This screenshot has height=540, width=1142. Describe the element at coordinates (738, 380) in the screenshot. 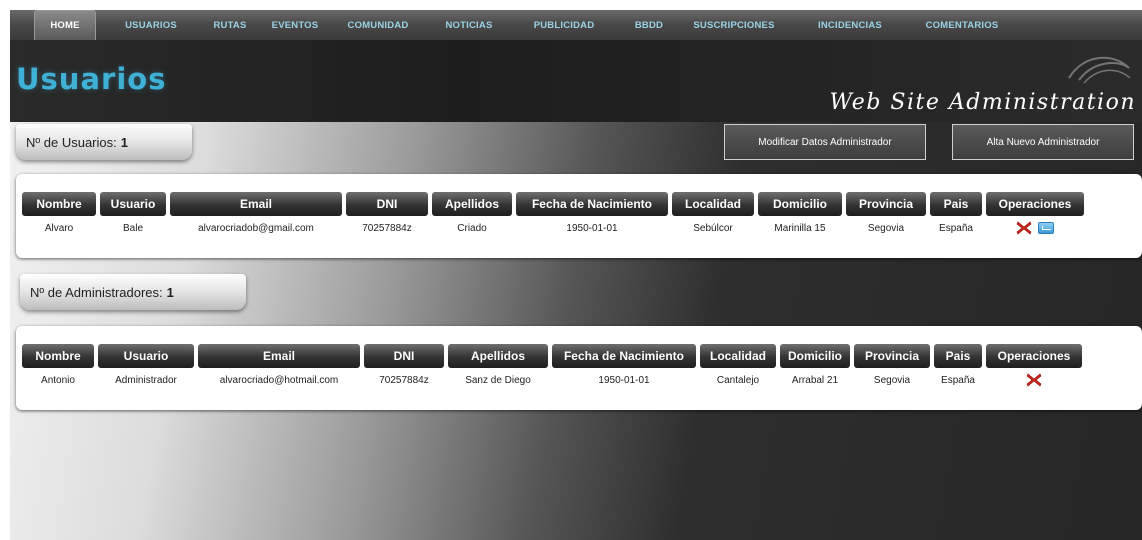

I see `cell-localidad: Cantalejo` at that location.